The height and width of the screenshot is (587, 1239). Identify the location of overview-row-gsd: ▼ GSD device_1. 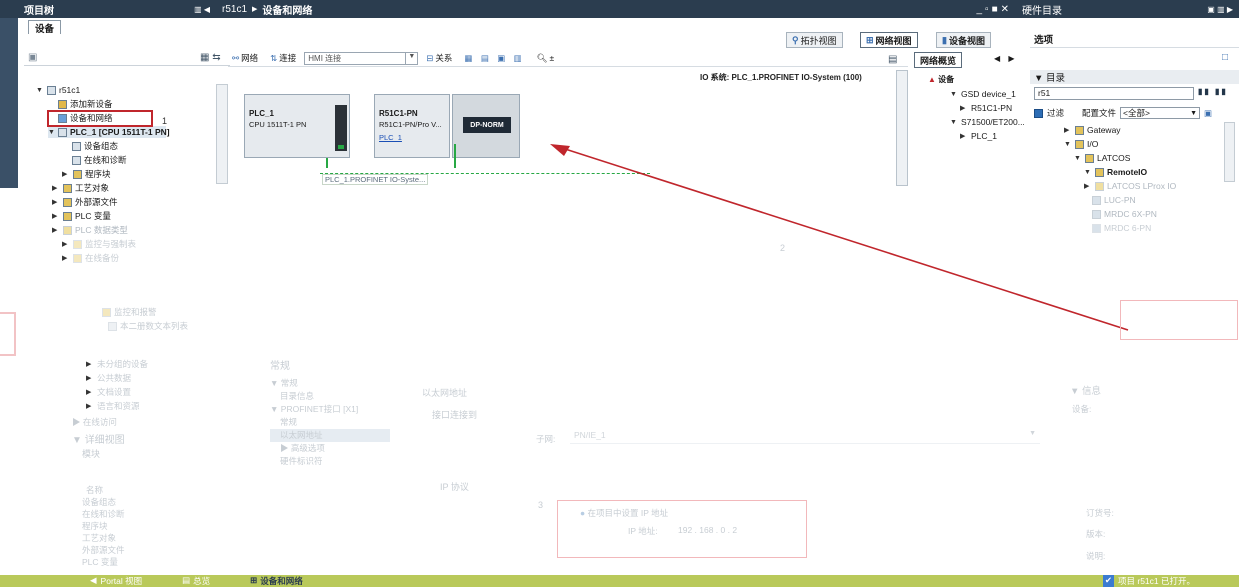
(983, 94).